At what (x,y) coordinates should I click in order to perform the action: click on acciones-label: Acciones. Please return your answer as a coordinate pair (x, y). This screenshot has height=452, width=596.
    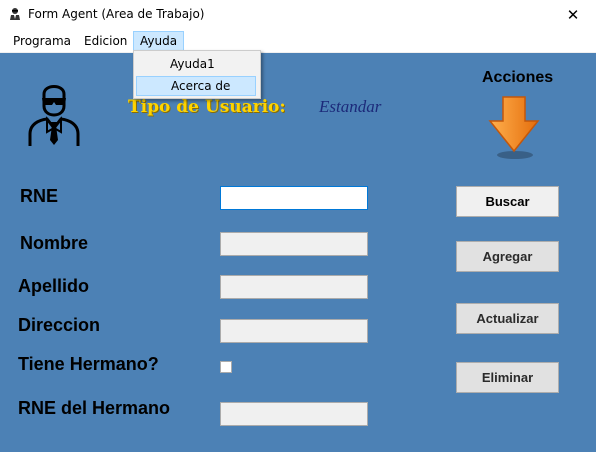
    Looking at the image, I should click on (518, 77).